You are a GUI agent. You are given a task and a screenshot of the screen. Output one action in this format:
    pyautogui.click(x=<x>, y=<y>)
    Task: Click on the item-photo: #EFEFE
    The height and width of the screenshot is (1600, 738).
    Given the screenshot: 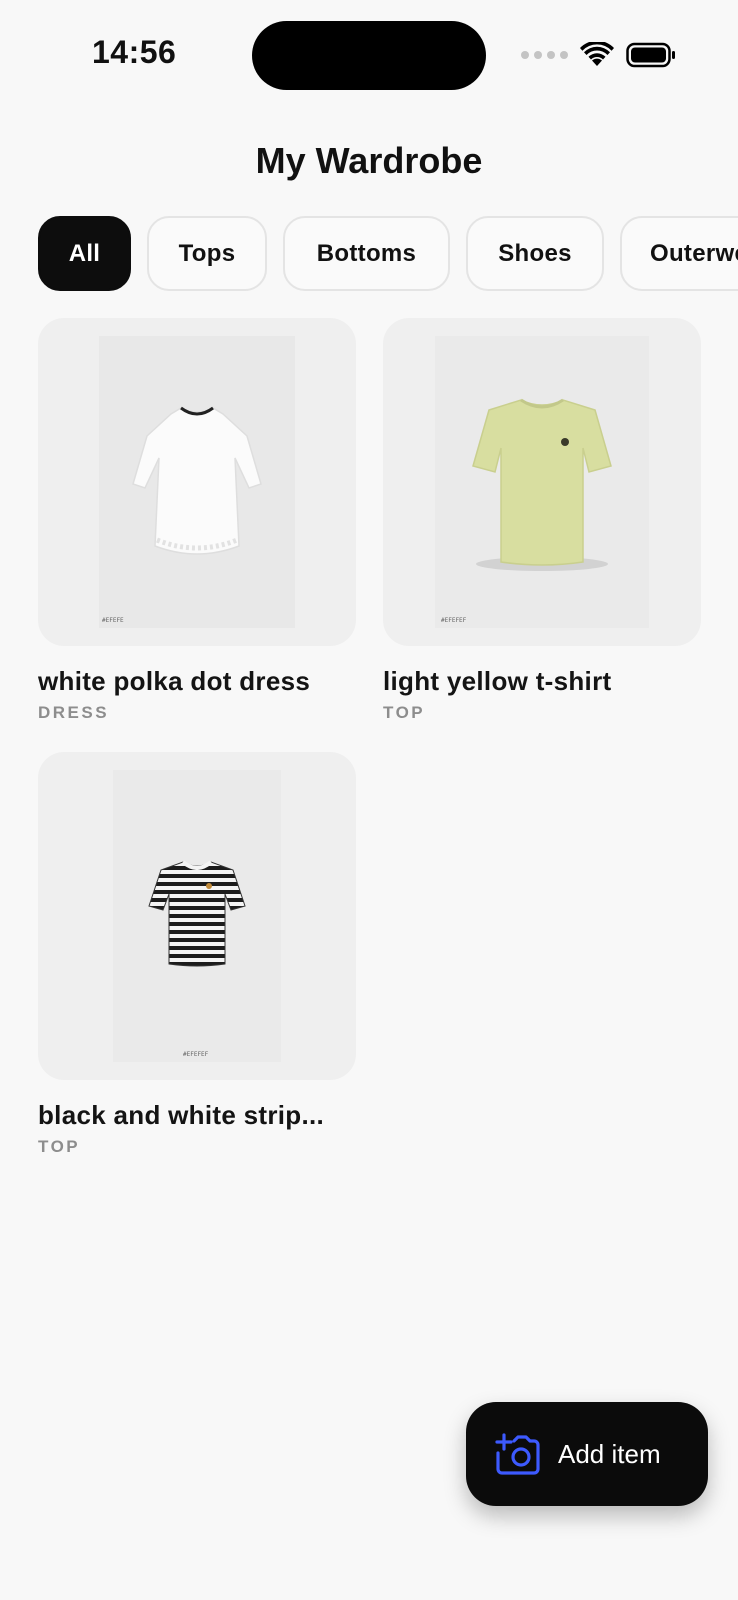 What is the action you would take?
    pyautogui.click(x=197, y=482)
    